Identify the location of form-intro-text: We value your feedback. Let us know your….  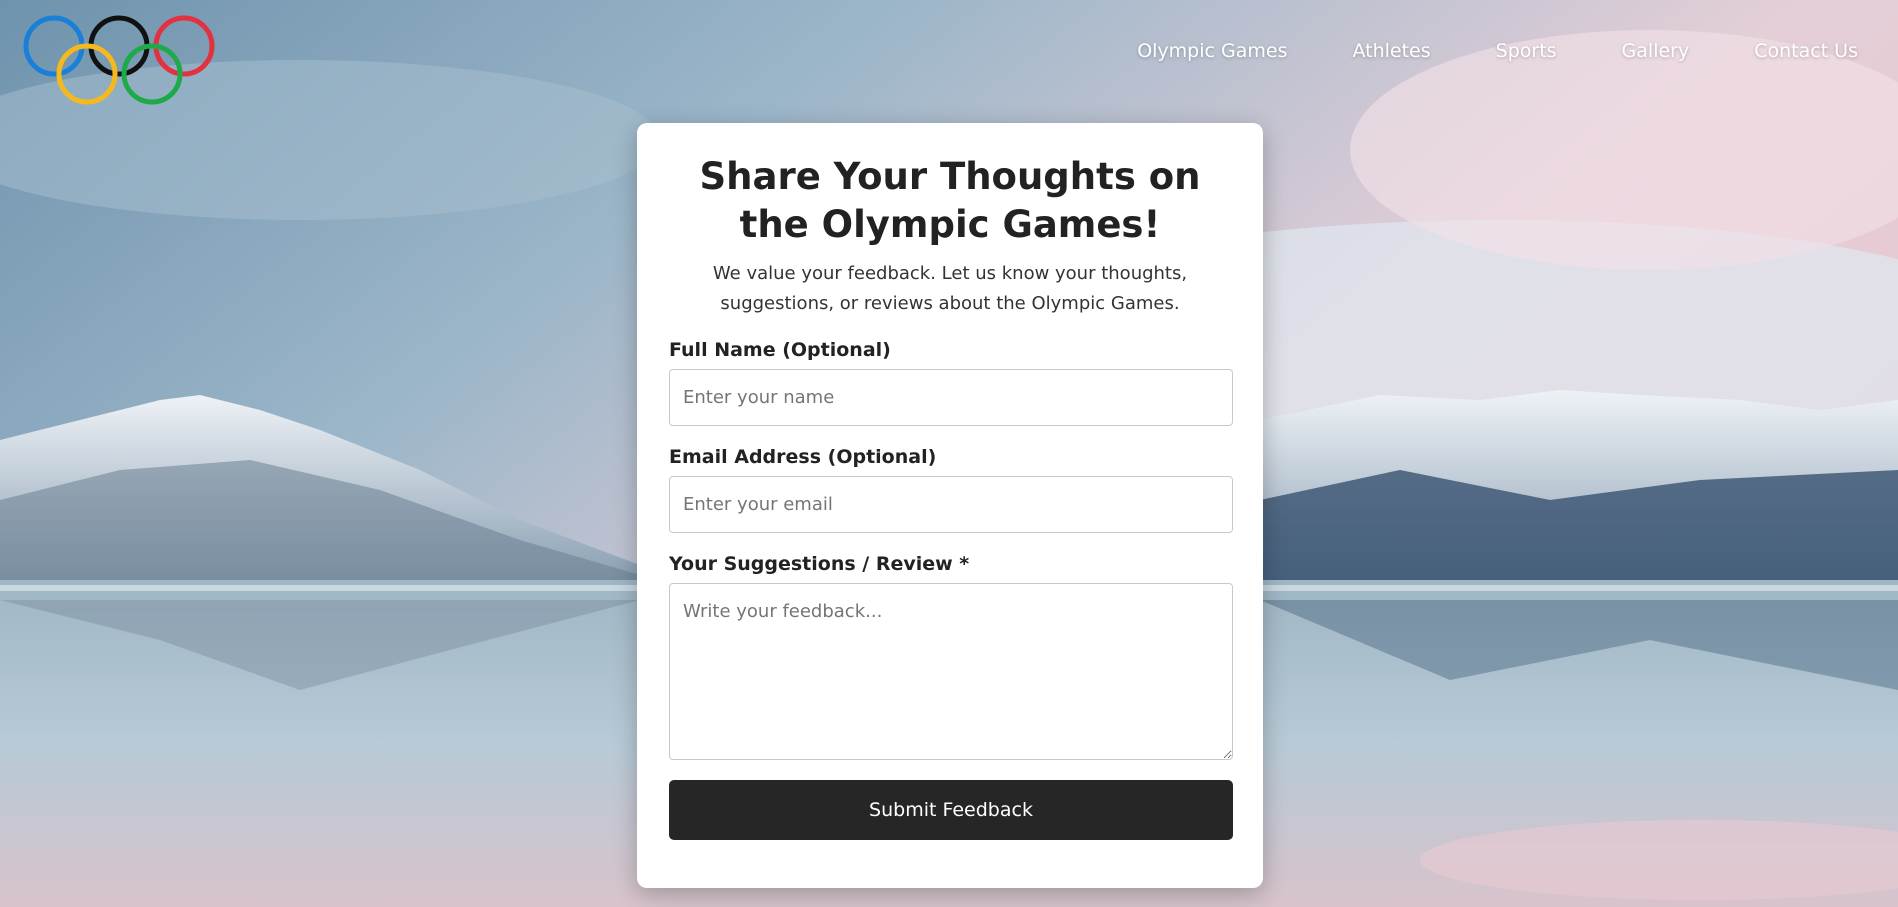
(950, 288).